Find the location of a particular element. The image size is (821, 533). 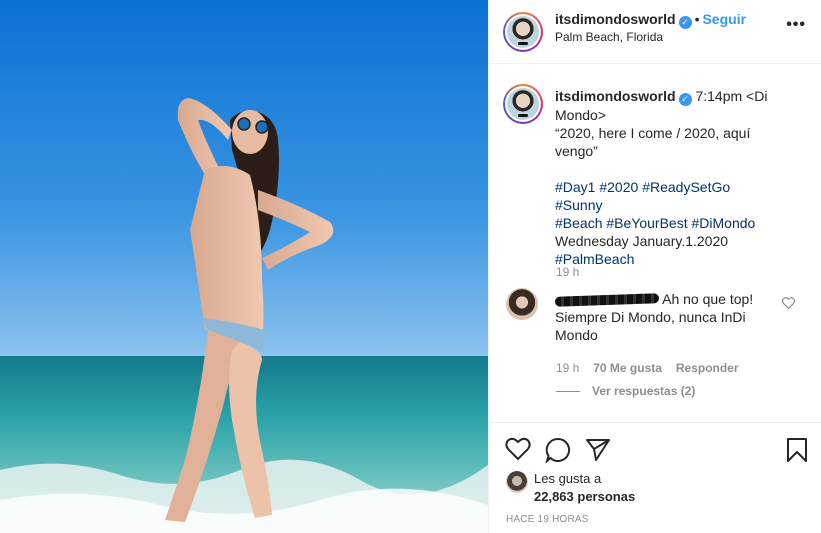

comment-meta: 19 h 70 Me gusta Responder is located at coordinates (647, 367).